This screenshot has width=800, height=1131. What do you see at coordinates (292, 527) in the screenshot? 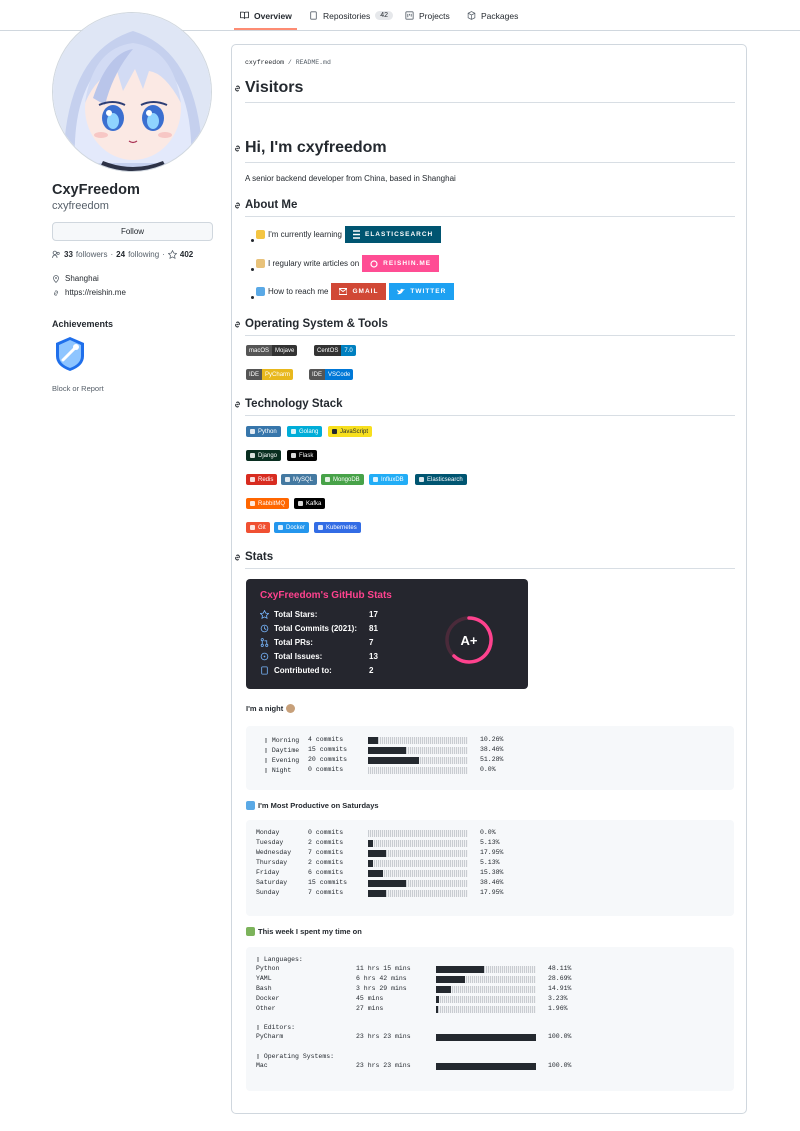
I see `tech-badge-docker: Docker` at bounding box center [292, 527].